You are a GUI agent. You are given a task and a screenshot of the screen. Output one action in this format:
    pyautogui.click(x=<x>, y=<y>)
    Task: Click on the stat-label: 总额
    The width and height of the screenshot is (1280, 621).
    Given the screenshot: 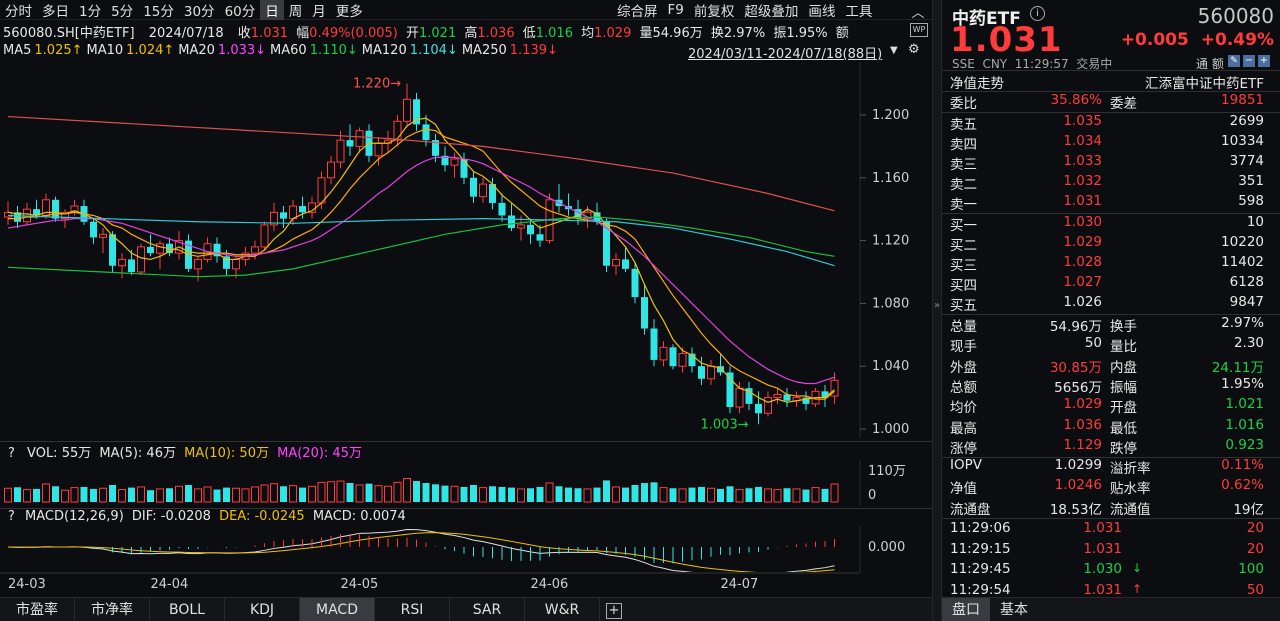 What is the action you would take?
    pyautogui.click(x=963, y=387)
    